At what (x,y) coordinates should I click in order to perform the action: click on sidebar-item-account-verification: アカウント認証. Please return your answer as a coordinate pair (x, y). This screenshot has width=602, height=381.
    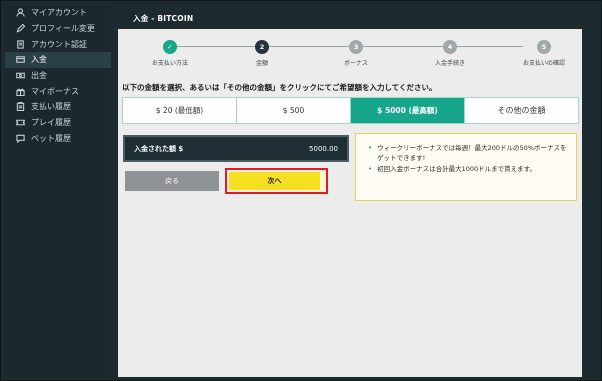
    Looking at the image, I should click on (58, 44).